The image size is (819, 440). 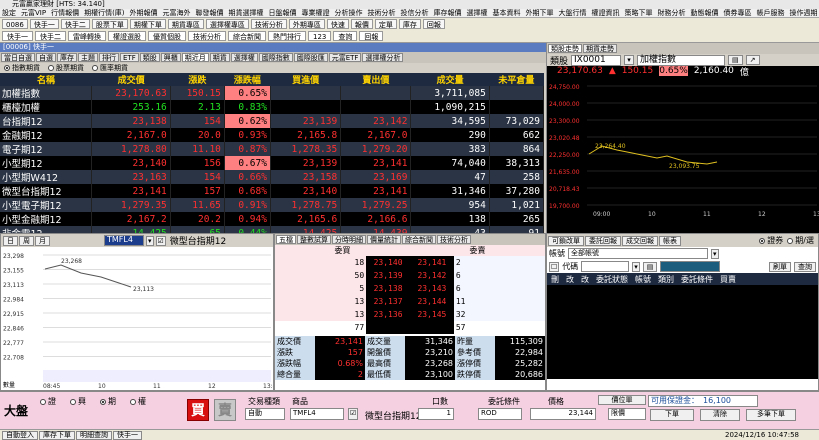 What do you see at coordinates (138, 401) in the screenshot?
I see `market-option: 權` at bounding box center [138, 401].